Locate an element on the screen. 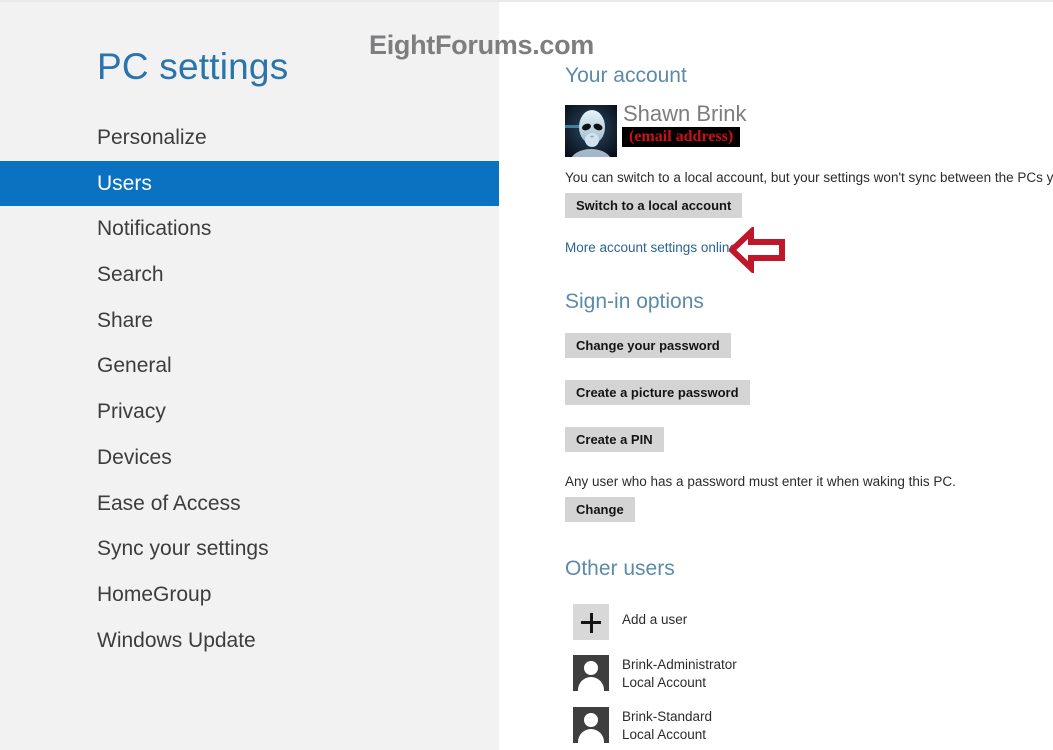 Image resolution: width=1053 pixels, height=750 pixels. section-heading-signin-options: Sign-in options is located at coordinates (634, 301).